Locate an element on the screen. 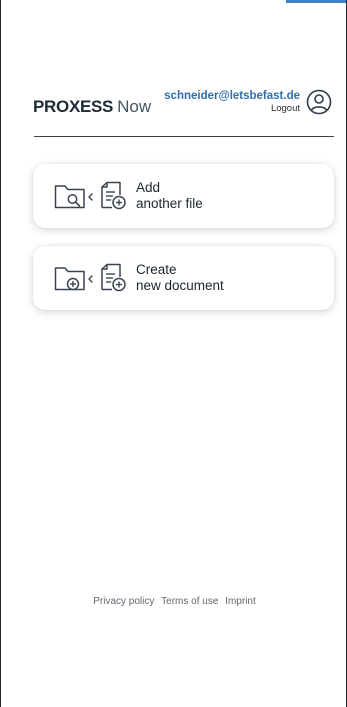 This screenshot has width=347, height=707. create-document-label-line1: Create is located at coordinates (156, 269).